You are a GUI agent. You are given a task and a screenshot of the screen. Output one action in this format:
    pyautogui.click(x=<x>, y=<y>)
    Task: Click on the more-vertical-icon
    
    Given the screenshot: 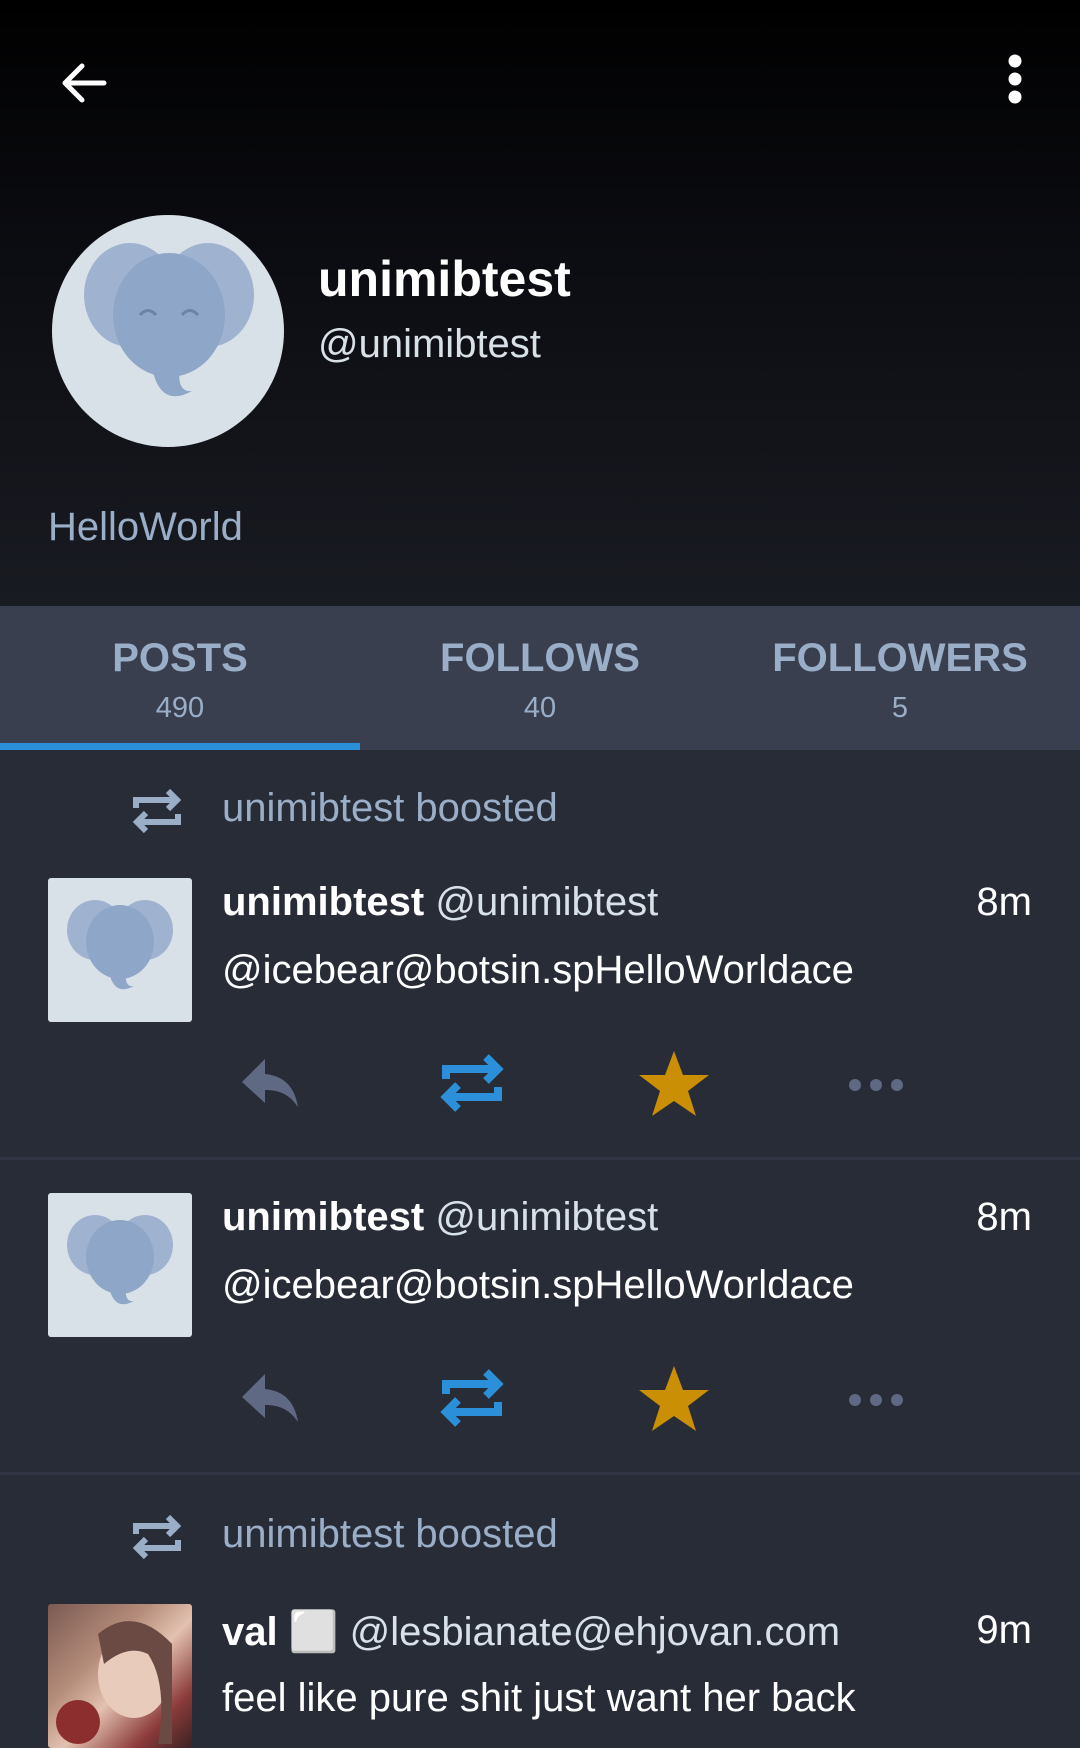 What is the action you would take?
    pyautogui.click(x=1015, y=79)
    